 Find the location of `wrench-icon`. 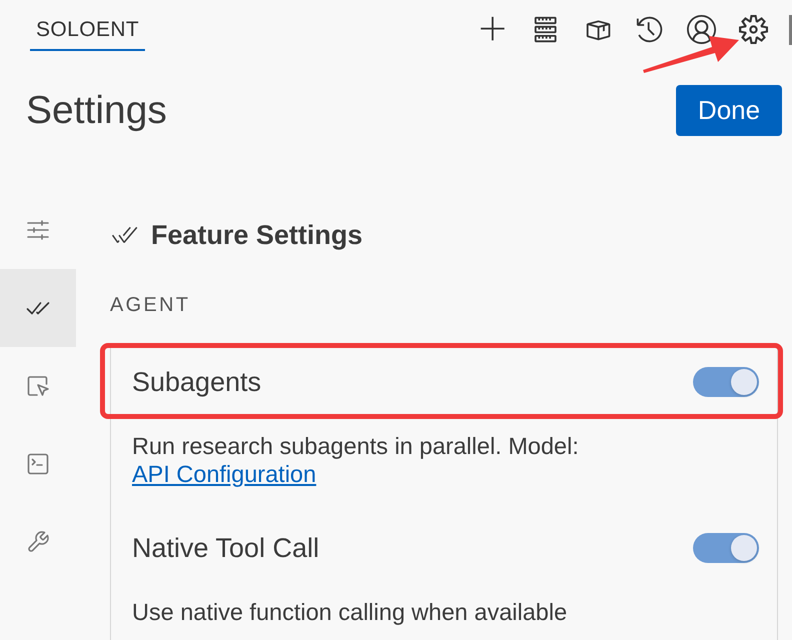

wrench-icon is located at coordinates (38, 542).